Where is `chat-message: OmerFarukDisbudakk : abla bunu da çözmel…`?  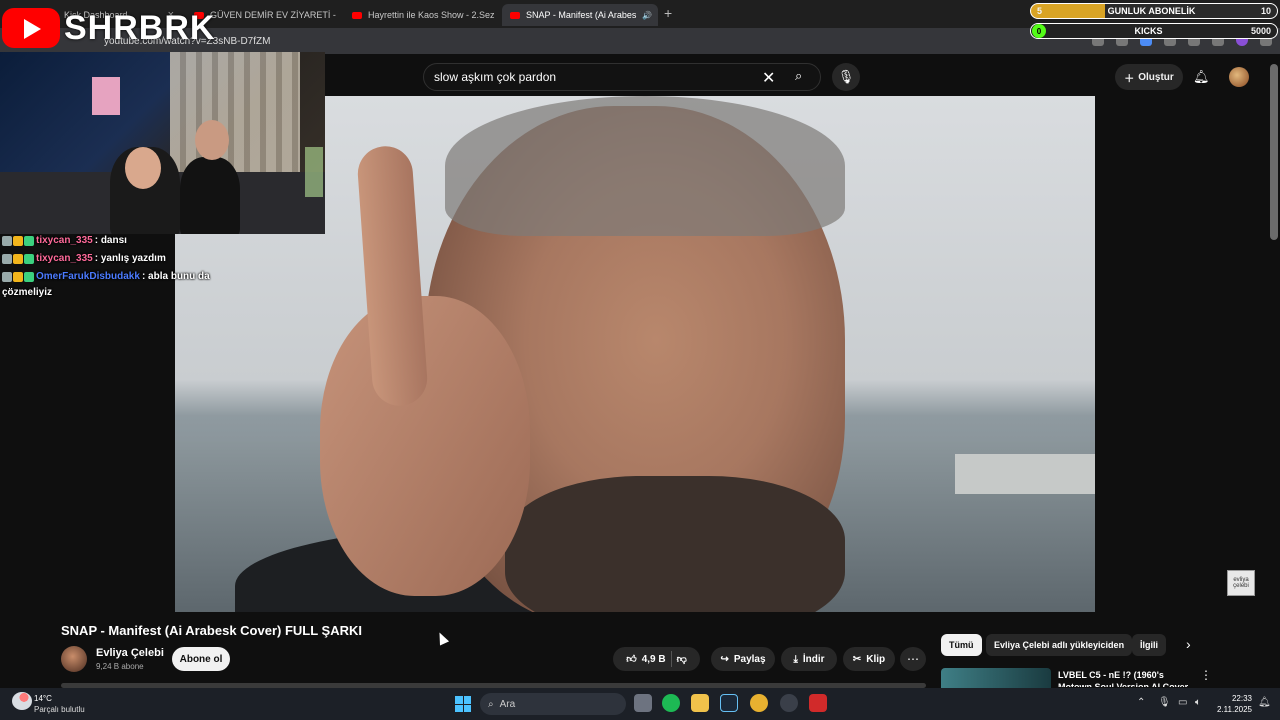
chat-message: OmerFarukDisbudakk : abla bunu da çözmel… is located at coordinates (122, 285).